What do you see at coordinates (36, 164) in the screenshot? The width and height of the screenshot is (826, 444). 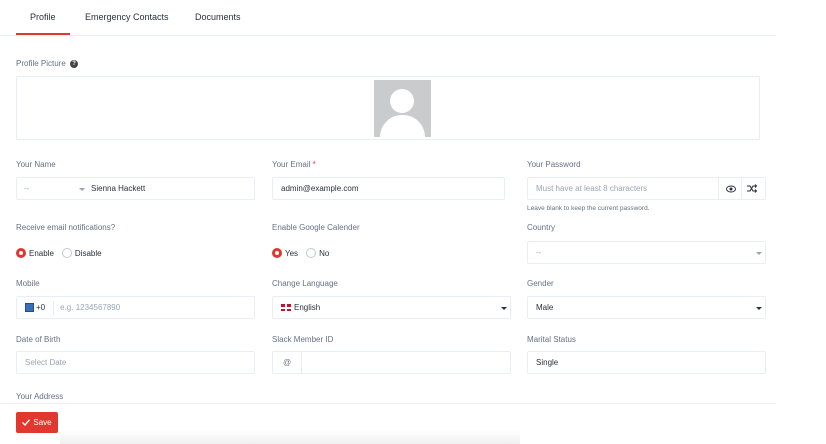 I see `name-label: Your Name` at bounding box center [36, 164].